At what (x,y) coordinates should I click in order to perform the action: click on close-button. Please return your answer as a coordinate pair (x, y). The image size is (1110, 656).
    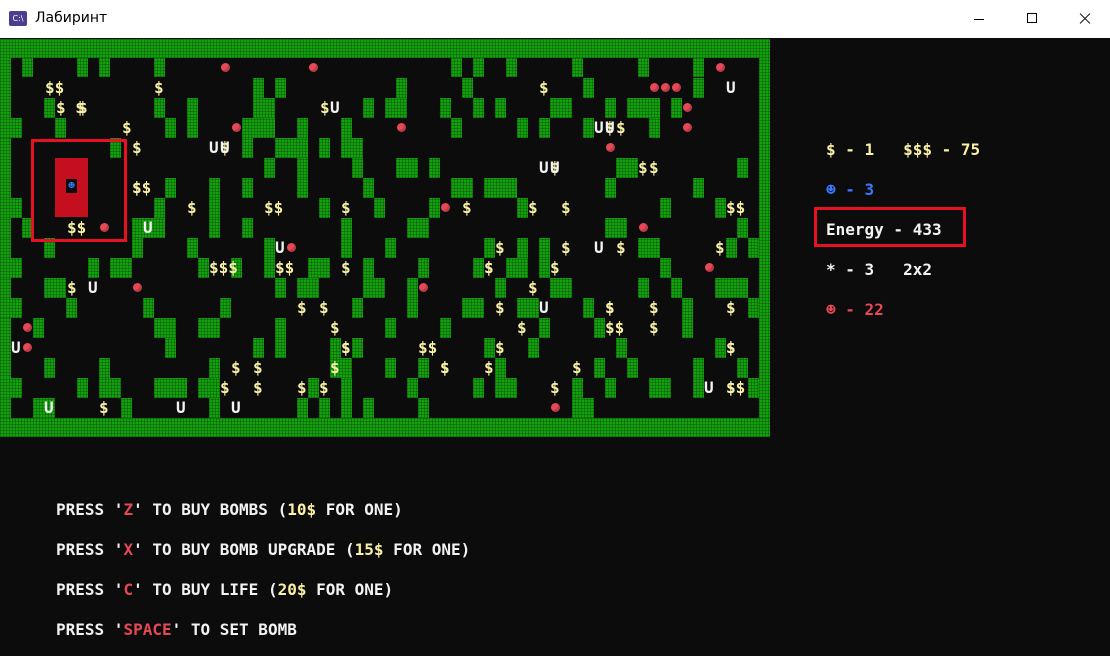
    Looking at the image, I should click on (1085, 19).